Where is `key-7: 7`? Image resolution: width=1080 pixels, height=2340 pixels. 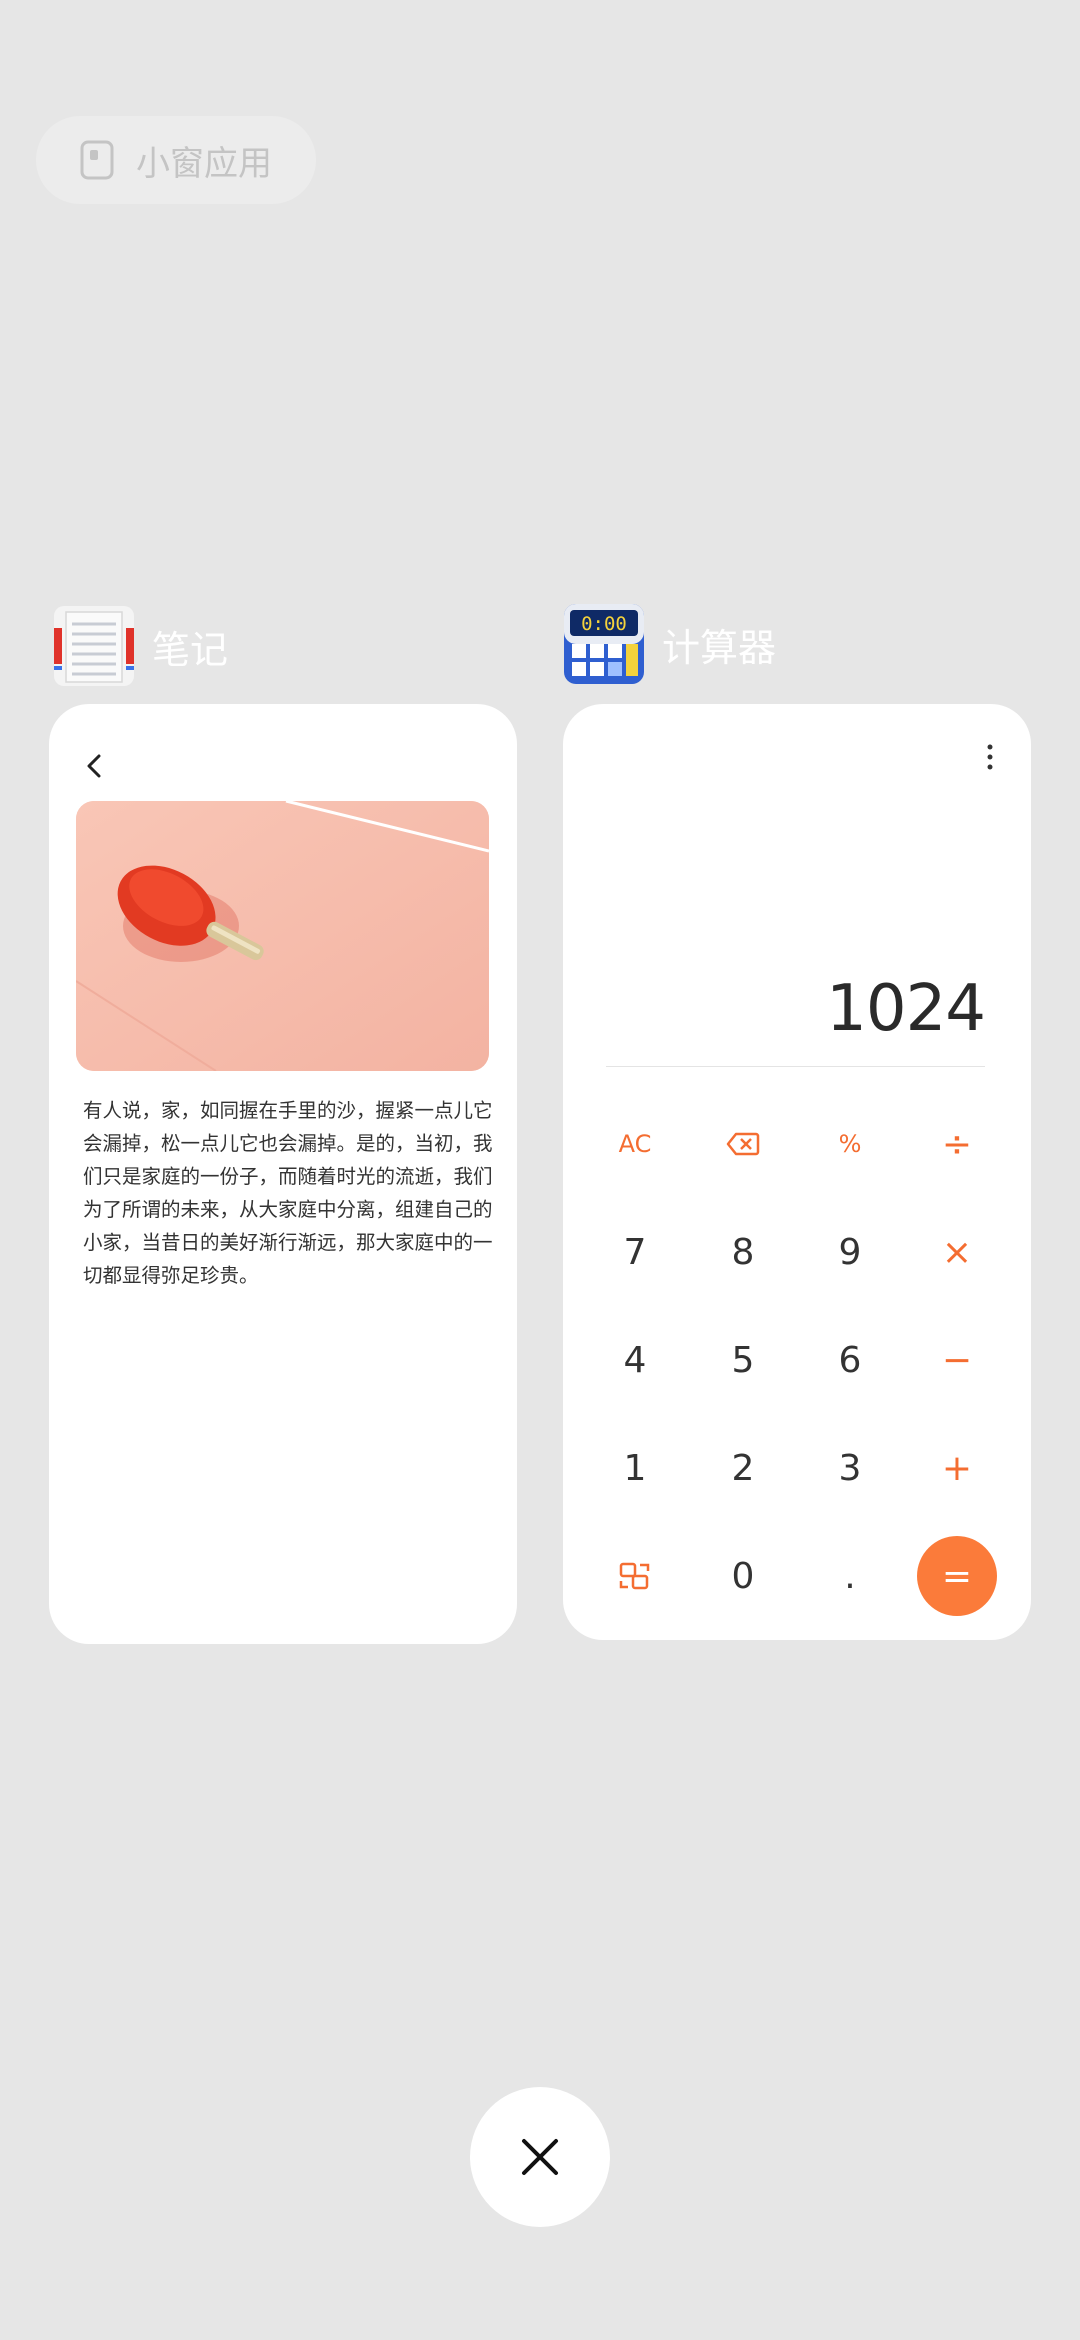
key-7: 7 is located at coordinates (635, 1252).